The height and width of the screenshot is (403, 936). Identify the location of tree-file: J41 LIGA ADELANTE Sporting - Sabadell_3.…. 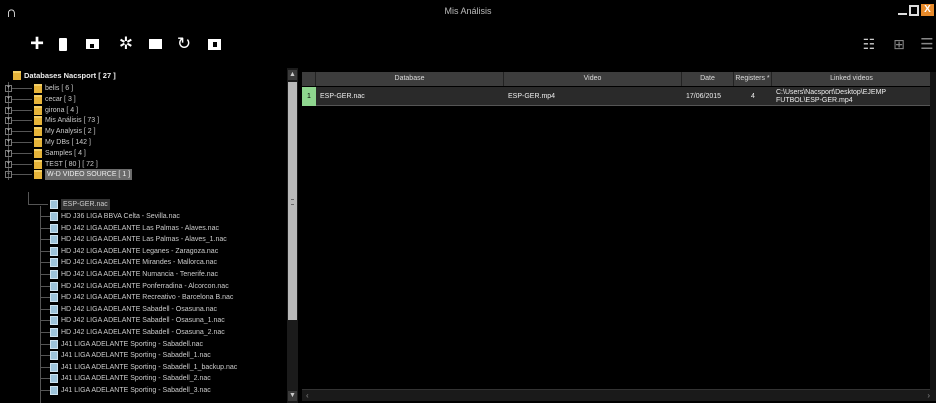
(130, 390).